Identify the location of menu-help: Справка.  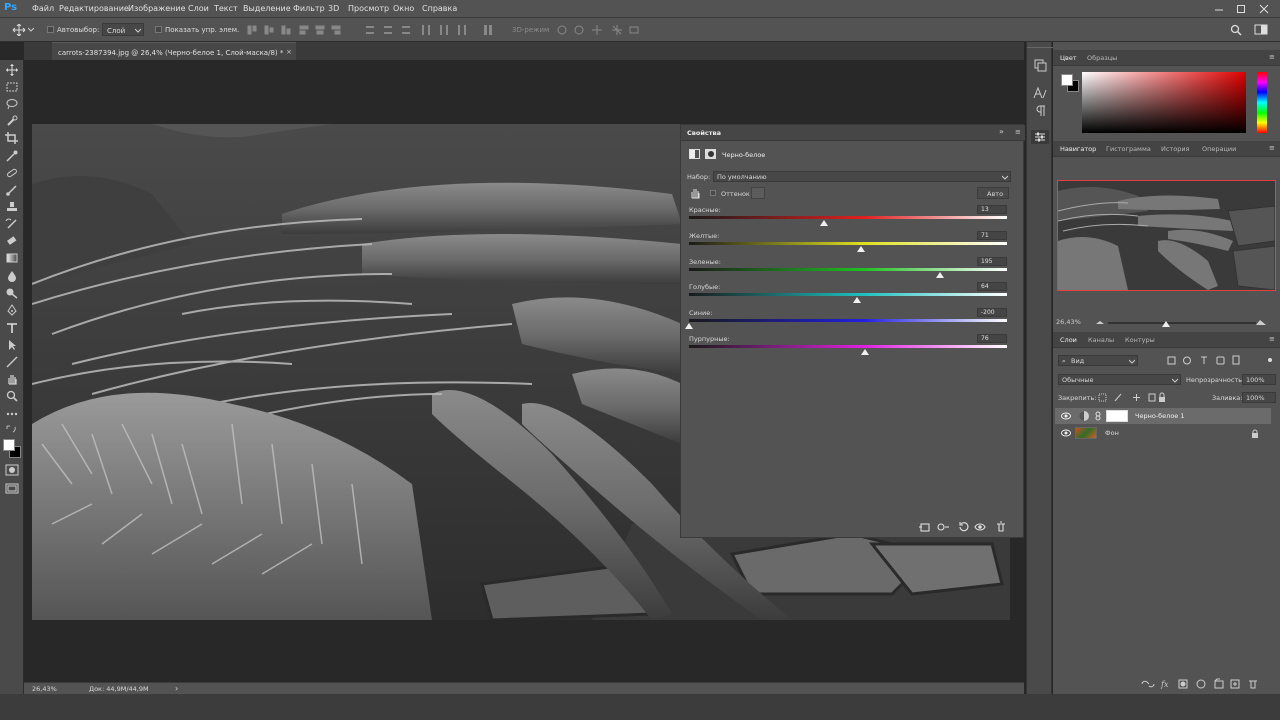
(439, 8).